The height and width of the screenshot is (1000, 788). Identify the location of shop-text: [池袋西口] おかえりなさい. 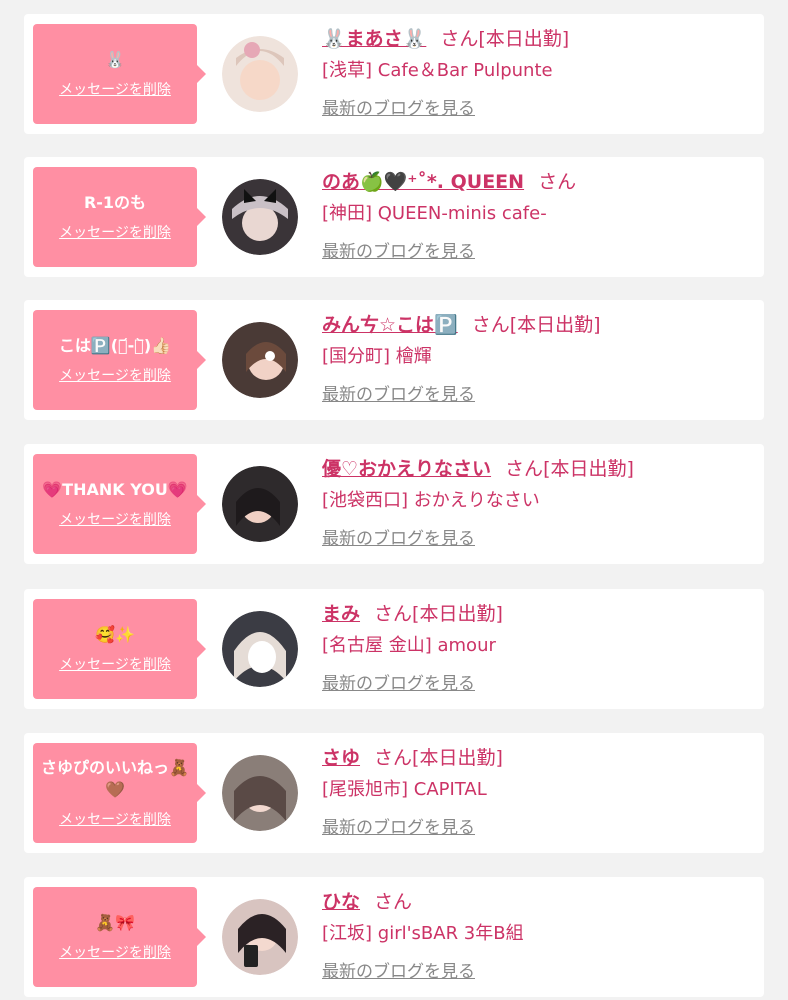
(431, 500).